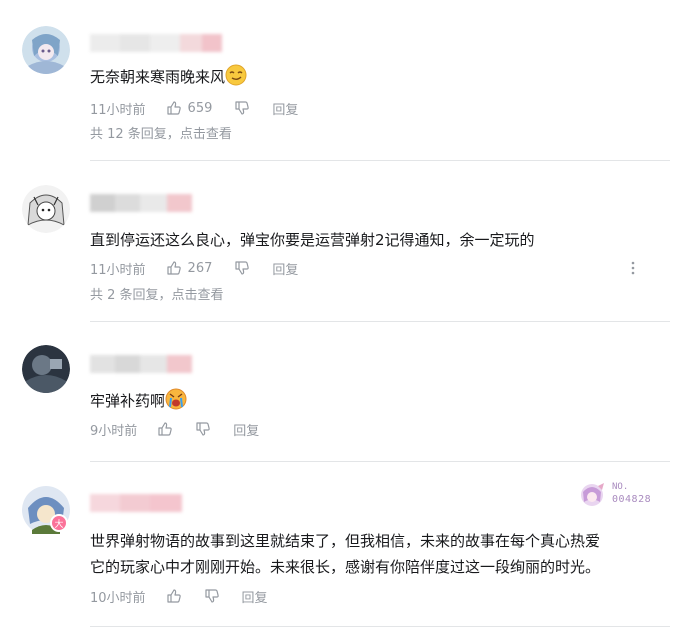 The image size is (693, 631). I want to click on comment-text: 牢弹补药啊, so click(380, 402).